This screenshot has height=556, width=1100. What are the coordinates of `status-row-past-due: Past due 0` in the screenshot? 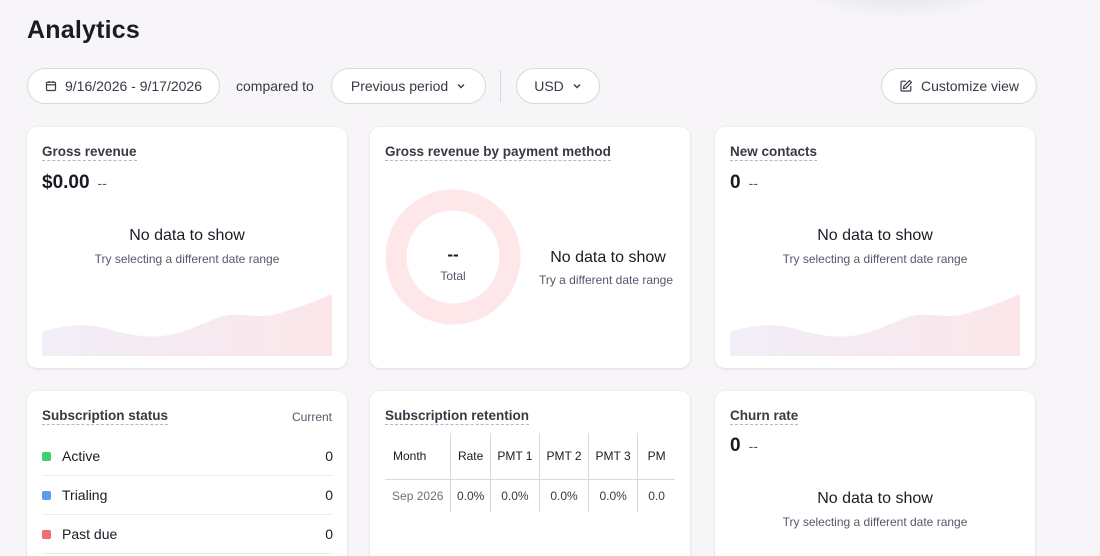 It's located at (187, 534).